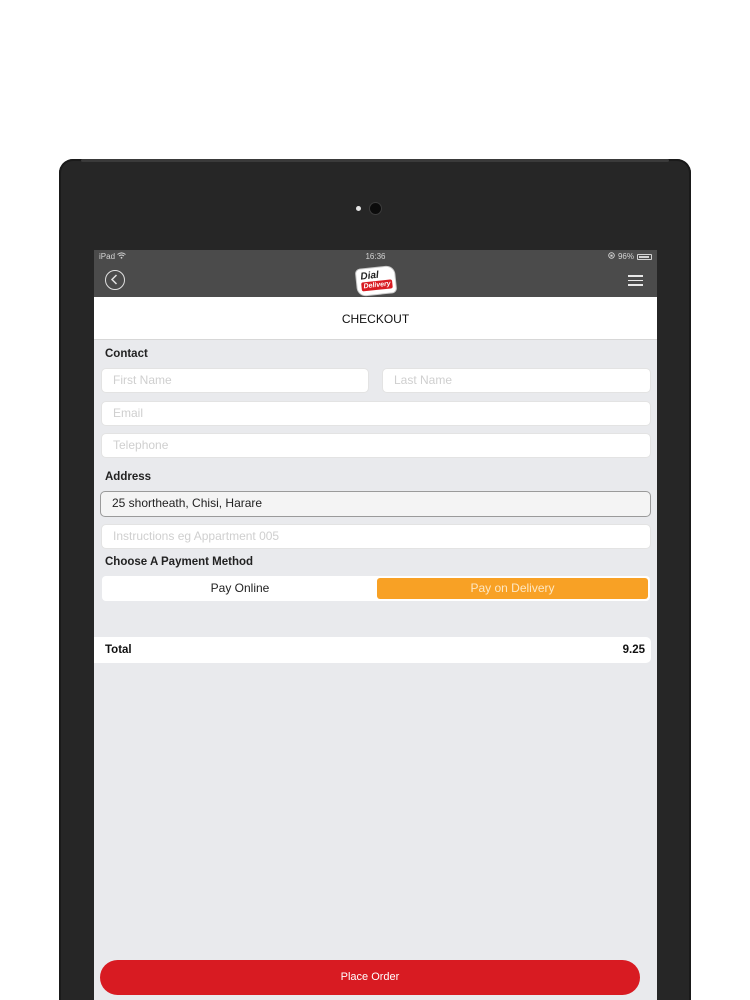  What do you see at coordinates (375, 208) in the screenshot?
I see `front-camera` at bounding box center [375, 208].